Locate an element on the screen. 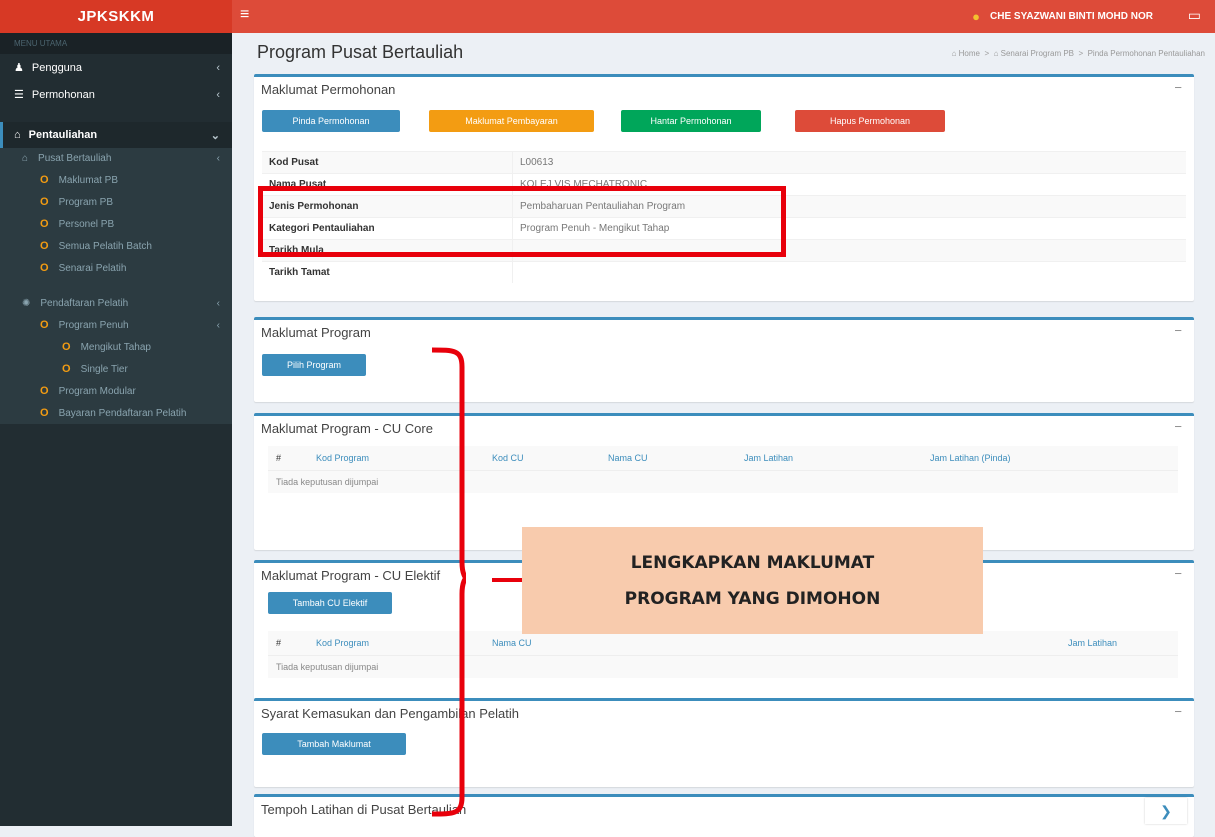 The width and height of the screenshot is (1215, 837). breadcrumb-senarai-program: Senarai Program PB is located at coordinates (1037, 53).